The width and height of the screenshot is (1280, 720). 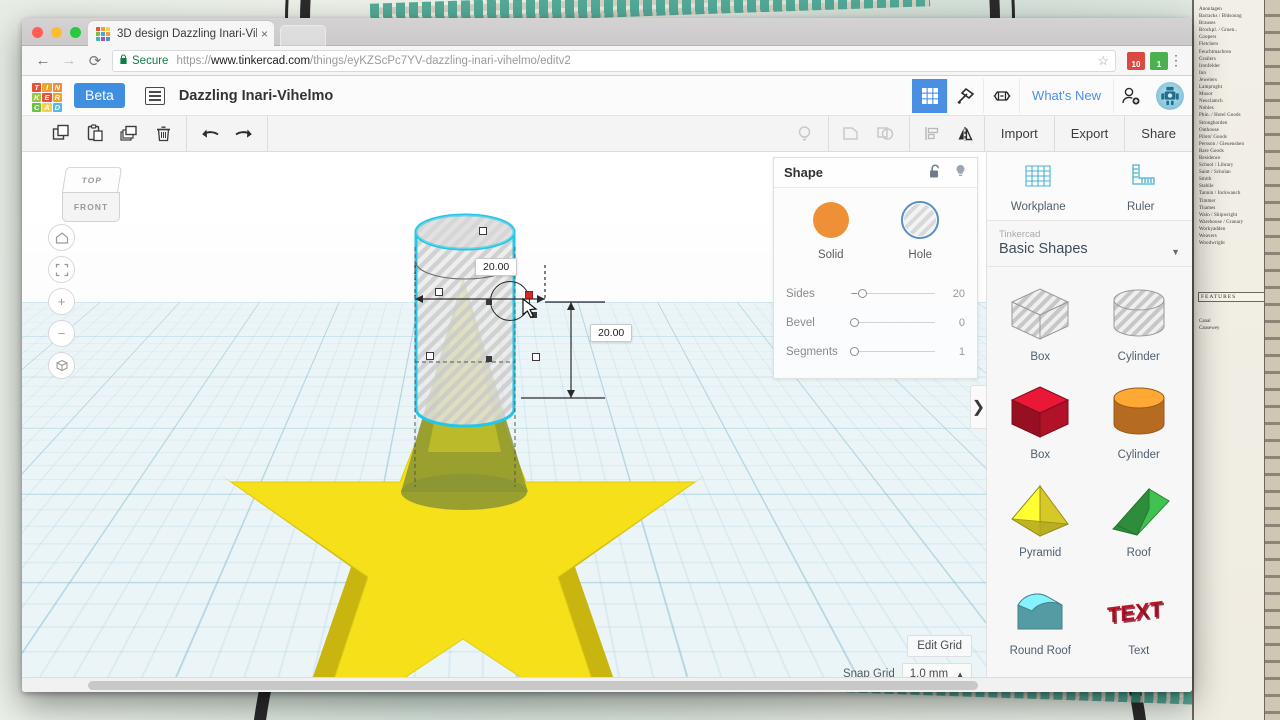 I want to click on shape-item-text: TEXT TEXT Text, so click(x=1139, y=615).